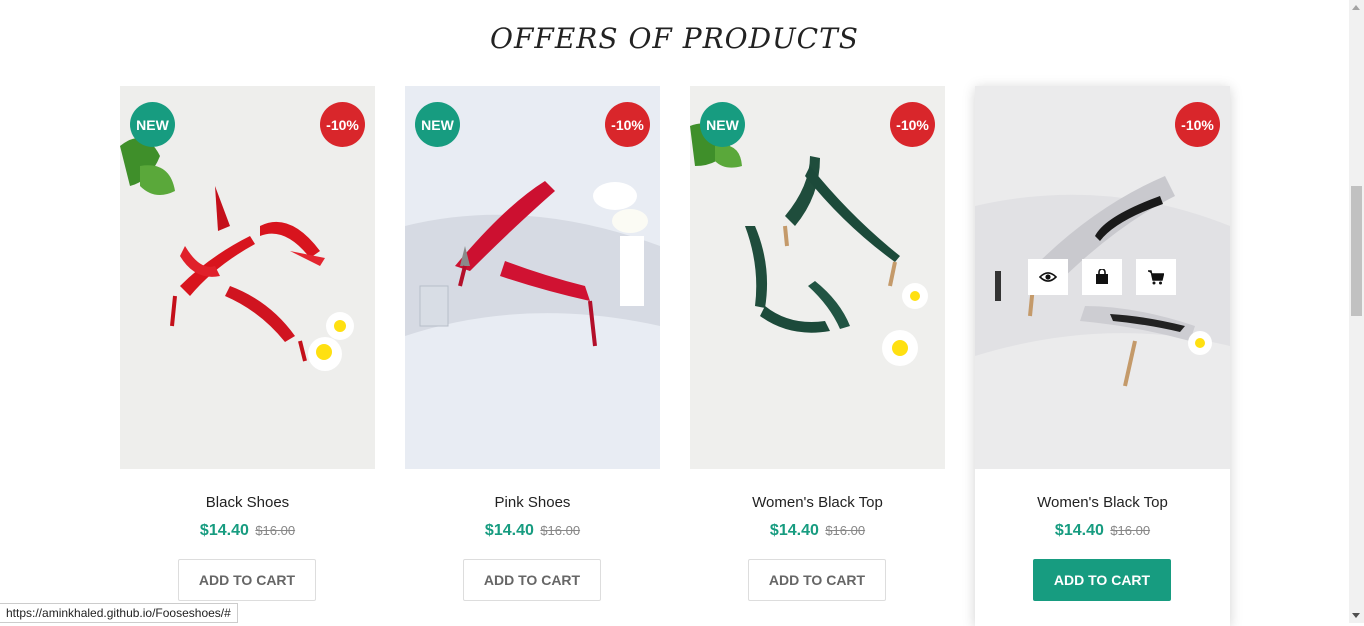 The width and height of the screenshot is (1364, 626). I want to click on hover-actions, so click(1102, 277).